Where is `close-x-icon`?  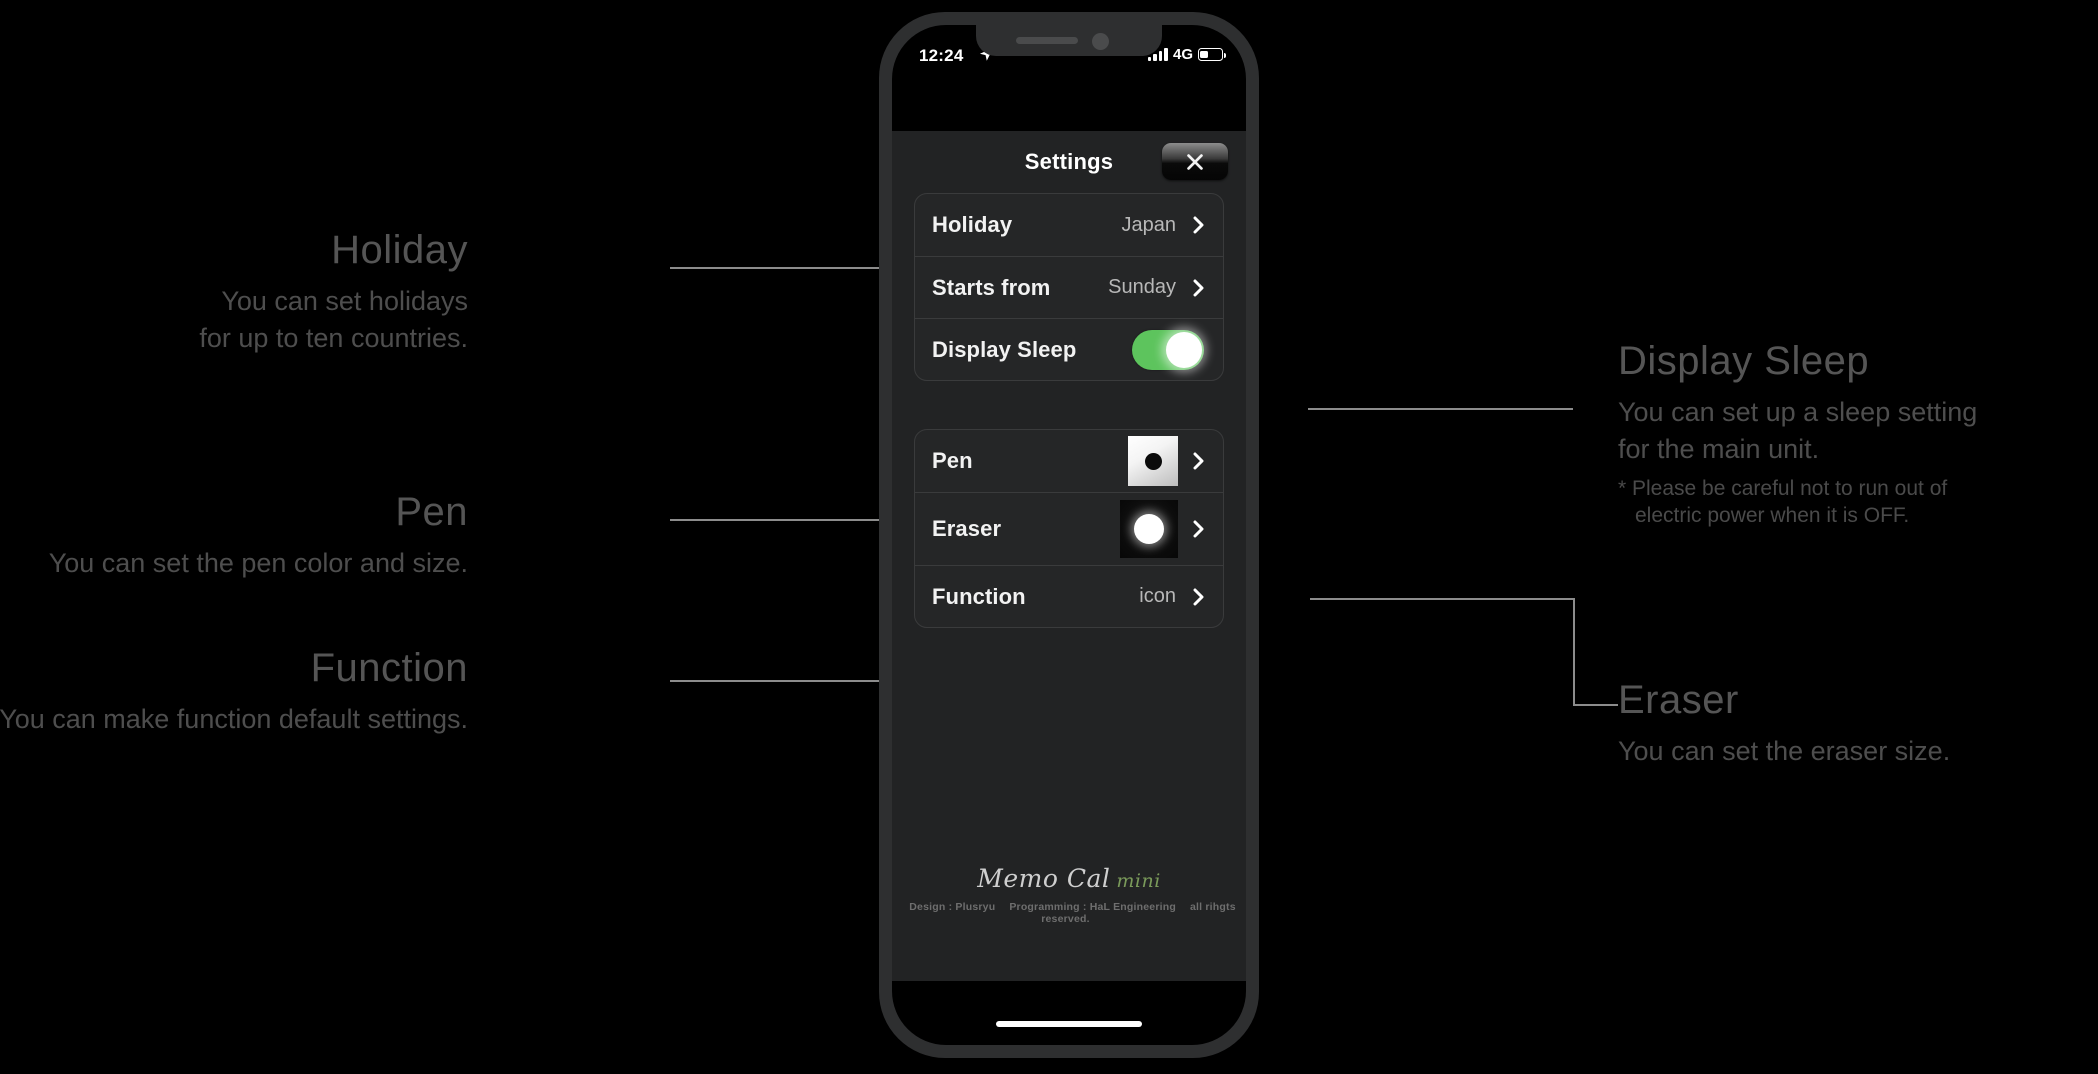
close-x-icon is located at coordinates (1195, 161).